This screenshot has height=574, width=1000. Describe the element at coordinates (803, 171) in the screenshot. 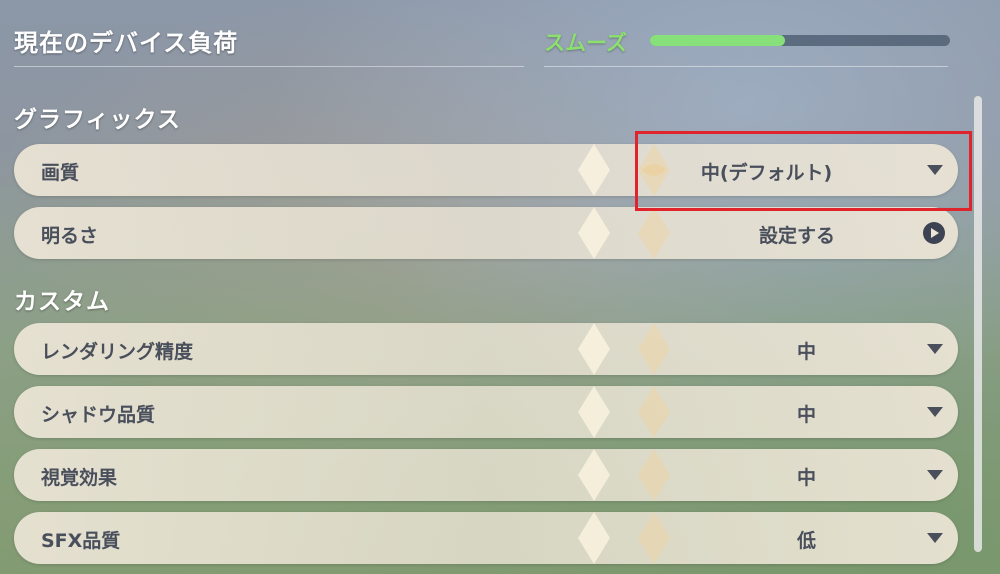

I see `highlight-annotation-box` at that location.